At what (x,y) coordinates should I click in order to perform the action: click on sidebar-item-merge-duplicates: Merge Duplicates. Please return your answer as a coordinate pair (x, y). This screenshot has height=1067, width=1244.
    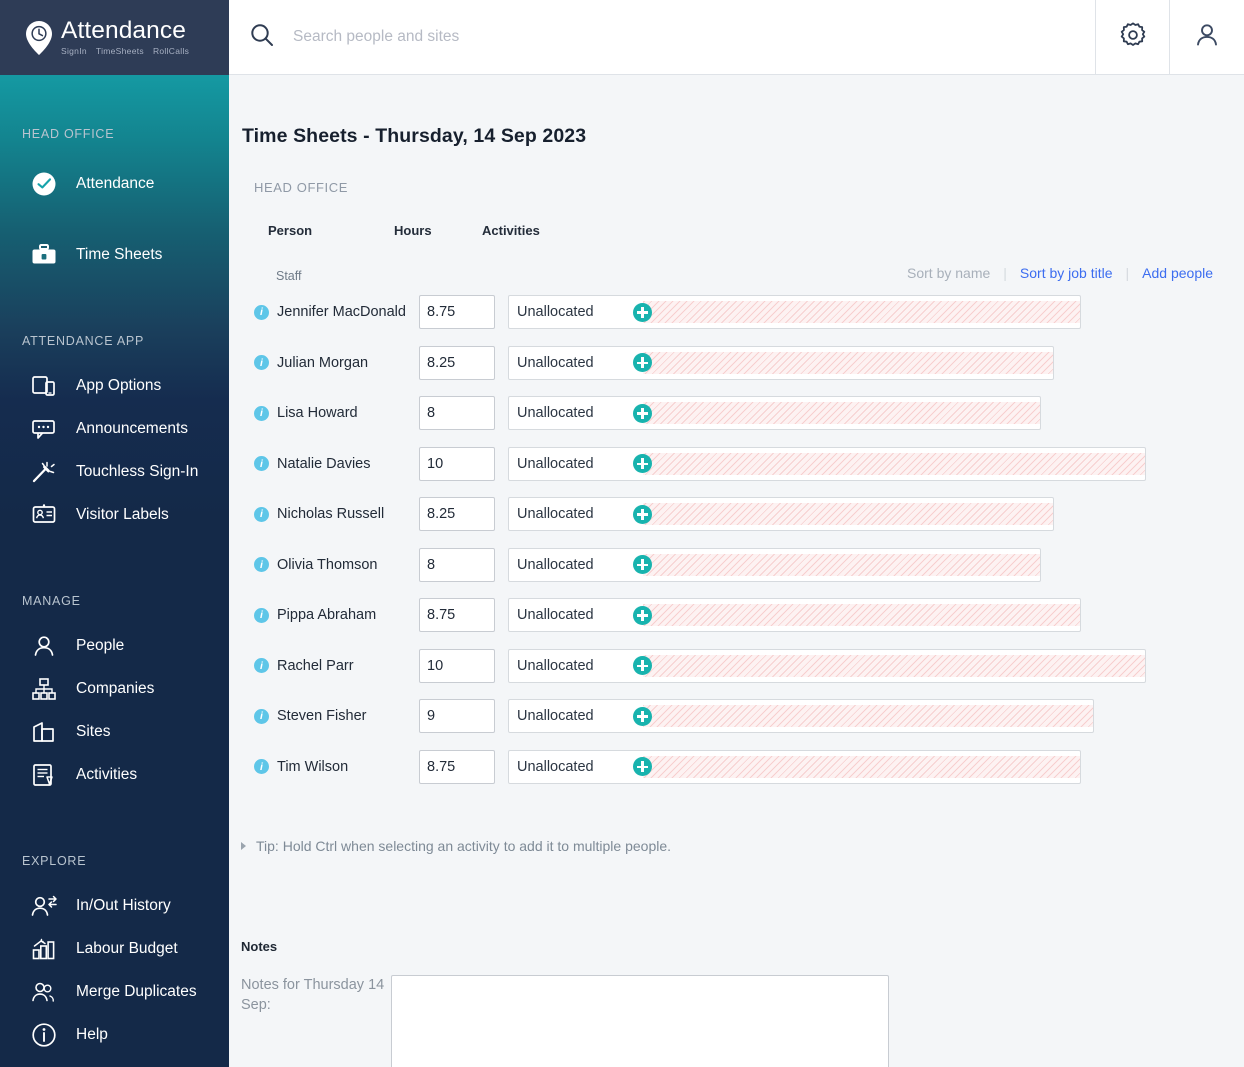
    Looking at the image, I should click on (114, 991).